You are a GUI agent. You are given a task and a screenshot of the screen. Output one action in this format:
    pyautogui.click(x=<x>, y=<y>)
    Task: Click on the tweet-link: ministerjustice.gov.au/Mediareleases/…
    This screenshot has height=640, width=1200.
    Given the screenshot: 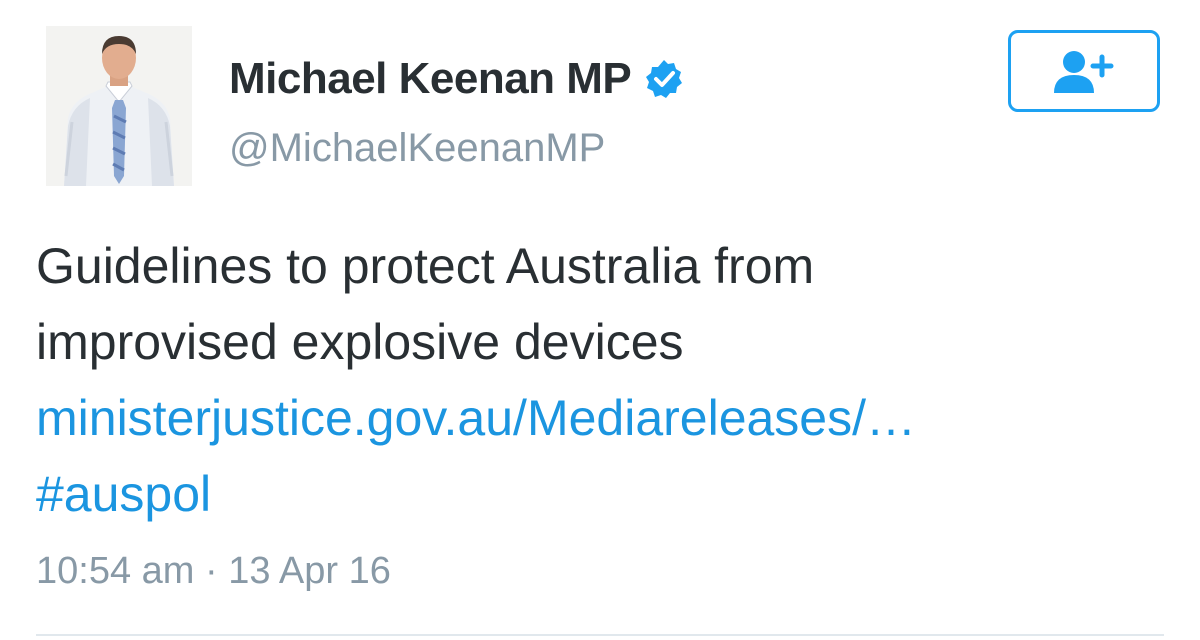 What is the action you would take?
    pyautogui.click(x=596, y=418)
    